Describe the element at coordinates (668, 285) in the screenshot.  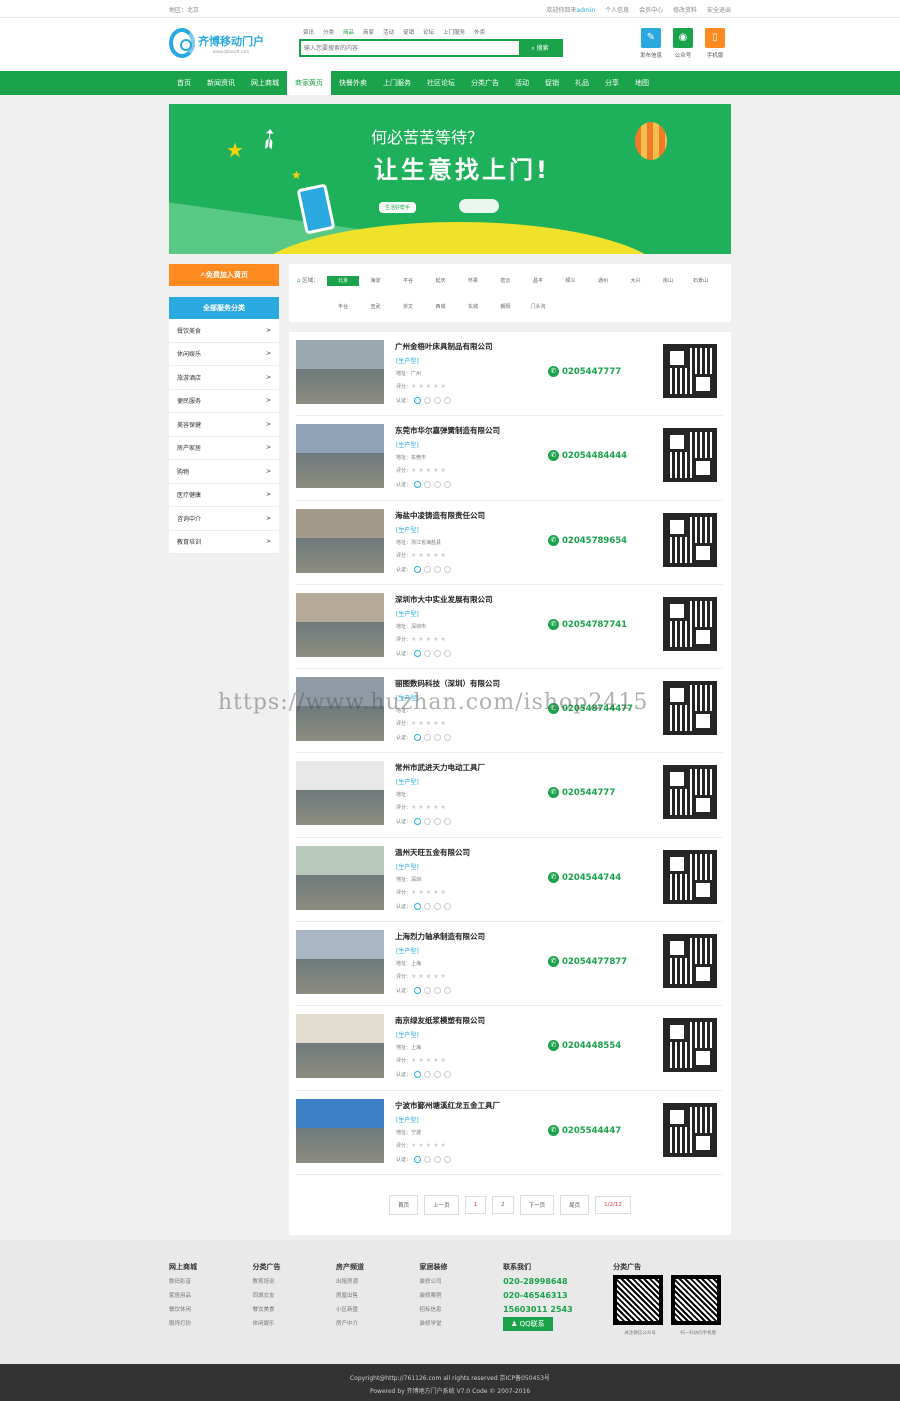
I see `region-option: 房山` at that location.